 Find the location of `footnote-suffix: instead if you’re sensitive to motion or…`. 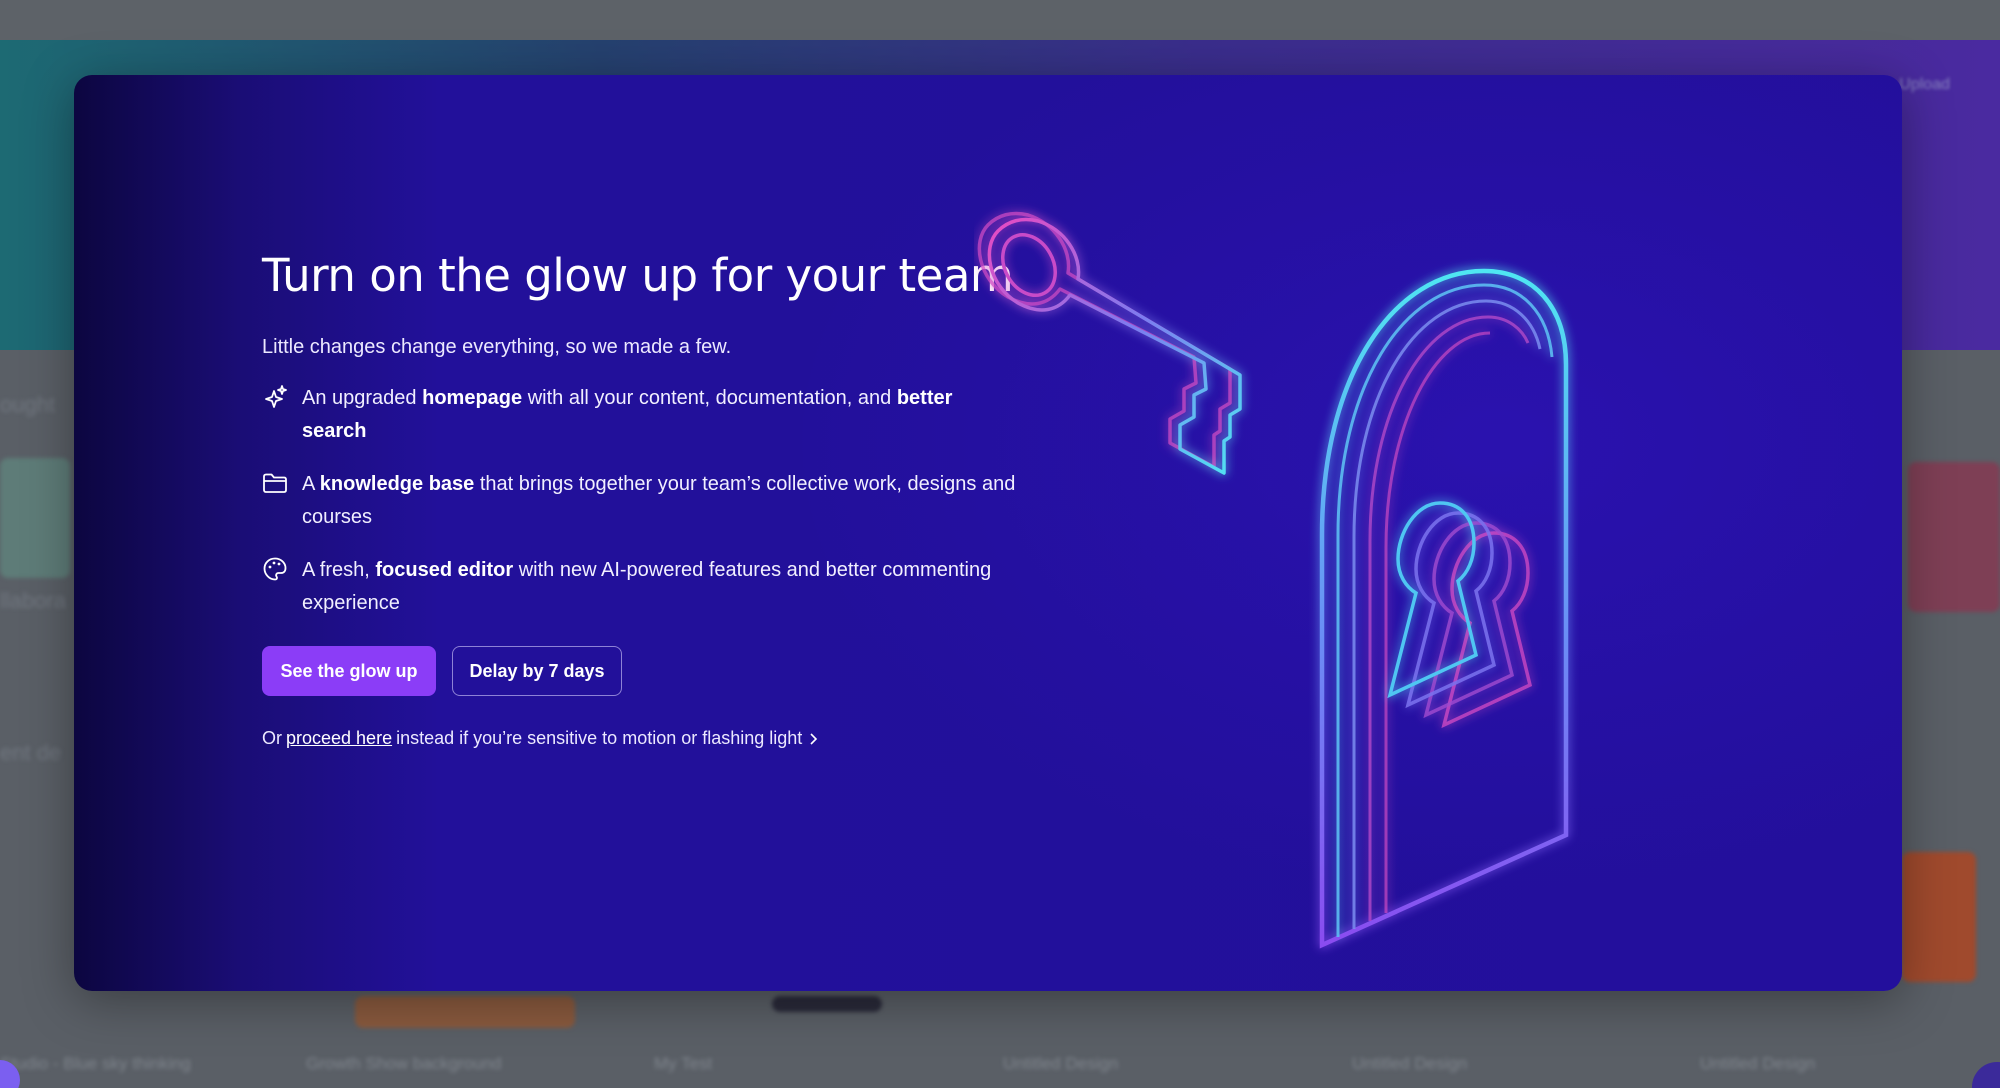

footnote-suffix: instead if you’re sensitive to motion or… is located at coordinates (599, 738).